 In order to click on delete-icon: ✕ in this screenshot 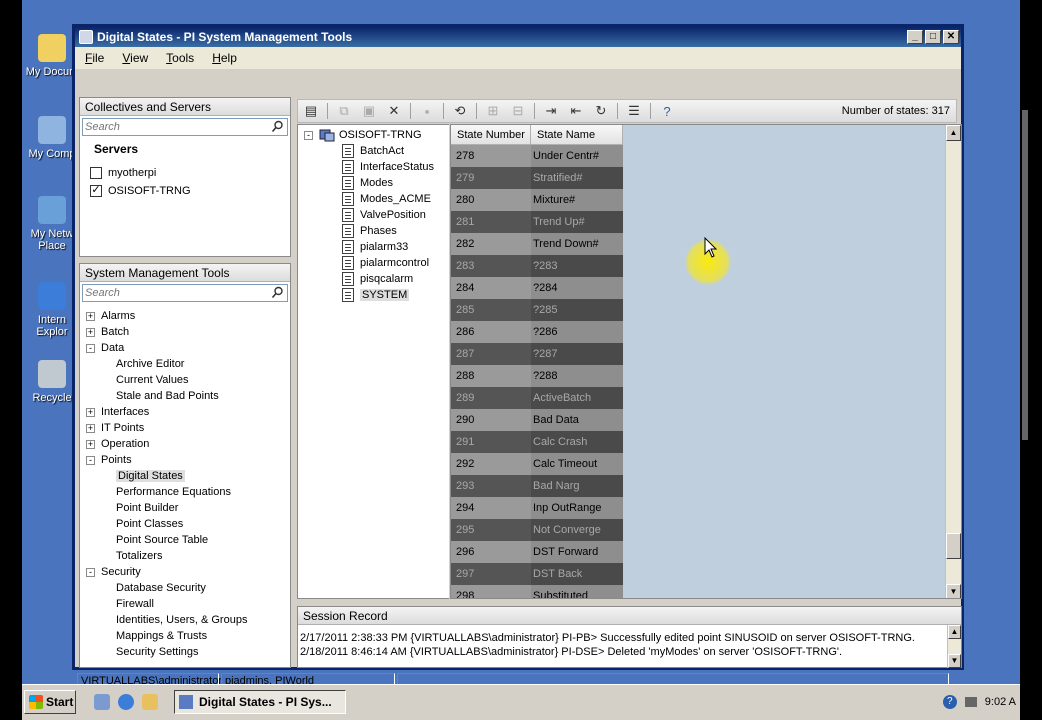, I will do `click(394, 111)`.